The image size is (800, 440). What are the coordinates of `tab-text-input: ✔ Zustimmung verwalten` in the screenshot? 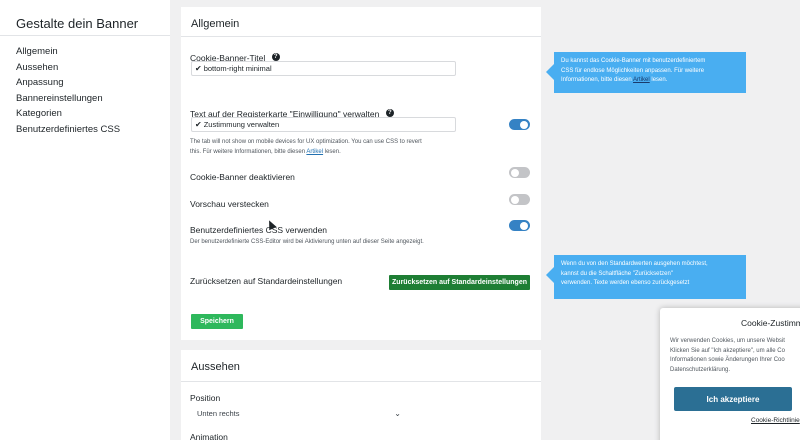 It's located at (323, 124).